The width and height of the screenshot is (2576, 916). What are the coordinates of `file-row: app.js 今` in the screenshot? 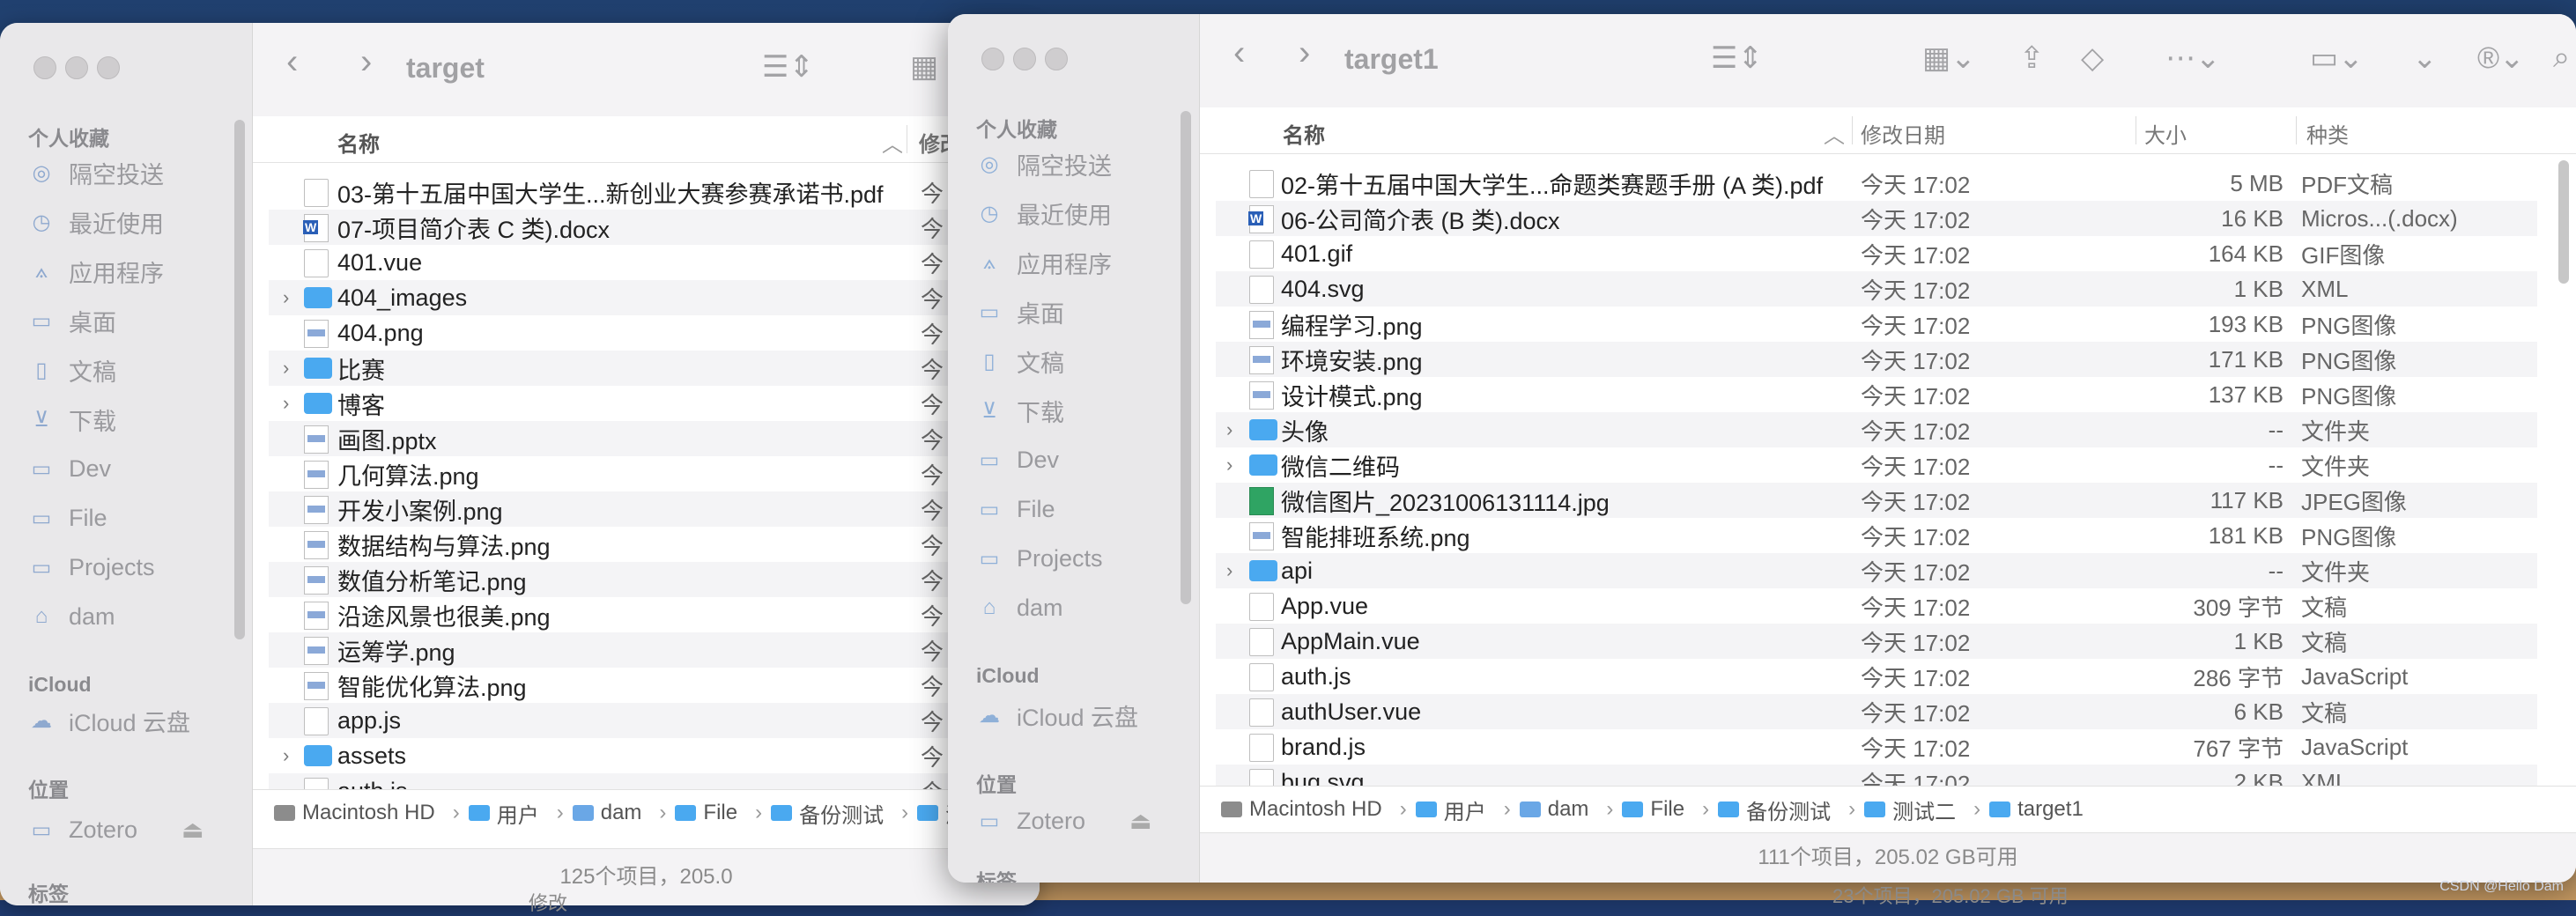 It's located at (655, 720).